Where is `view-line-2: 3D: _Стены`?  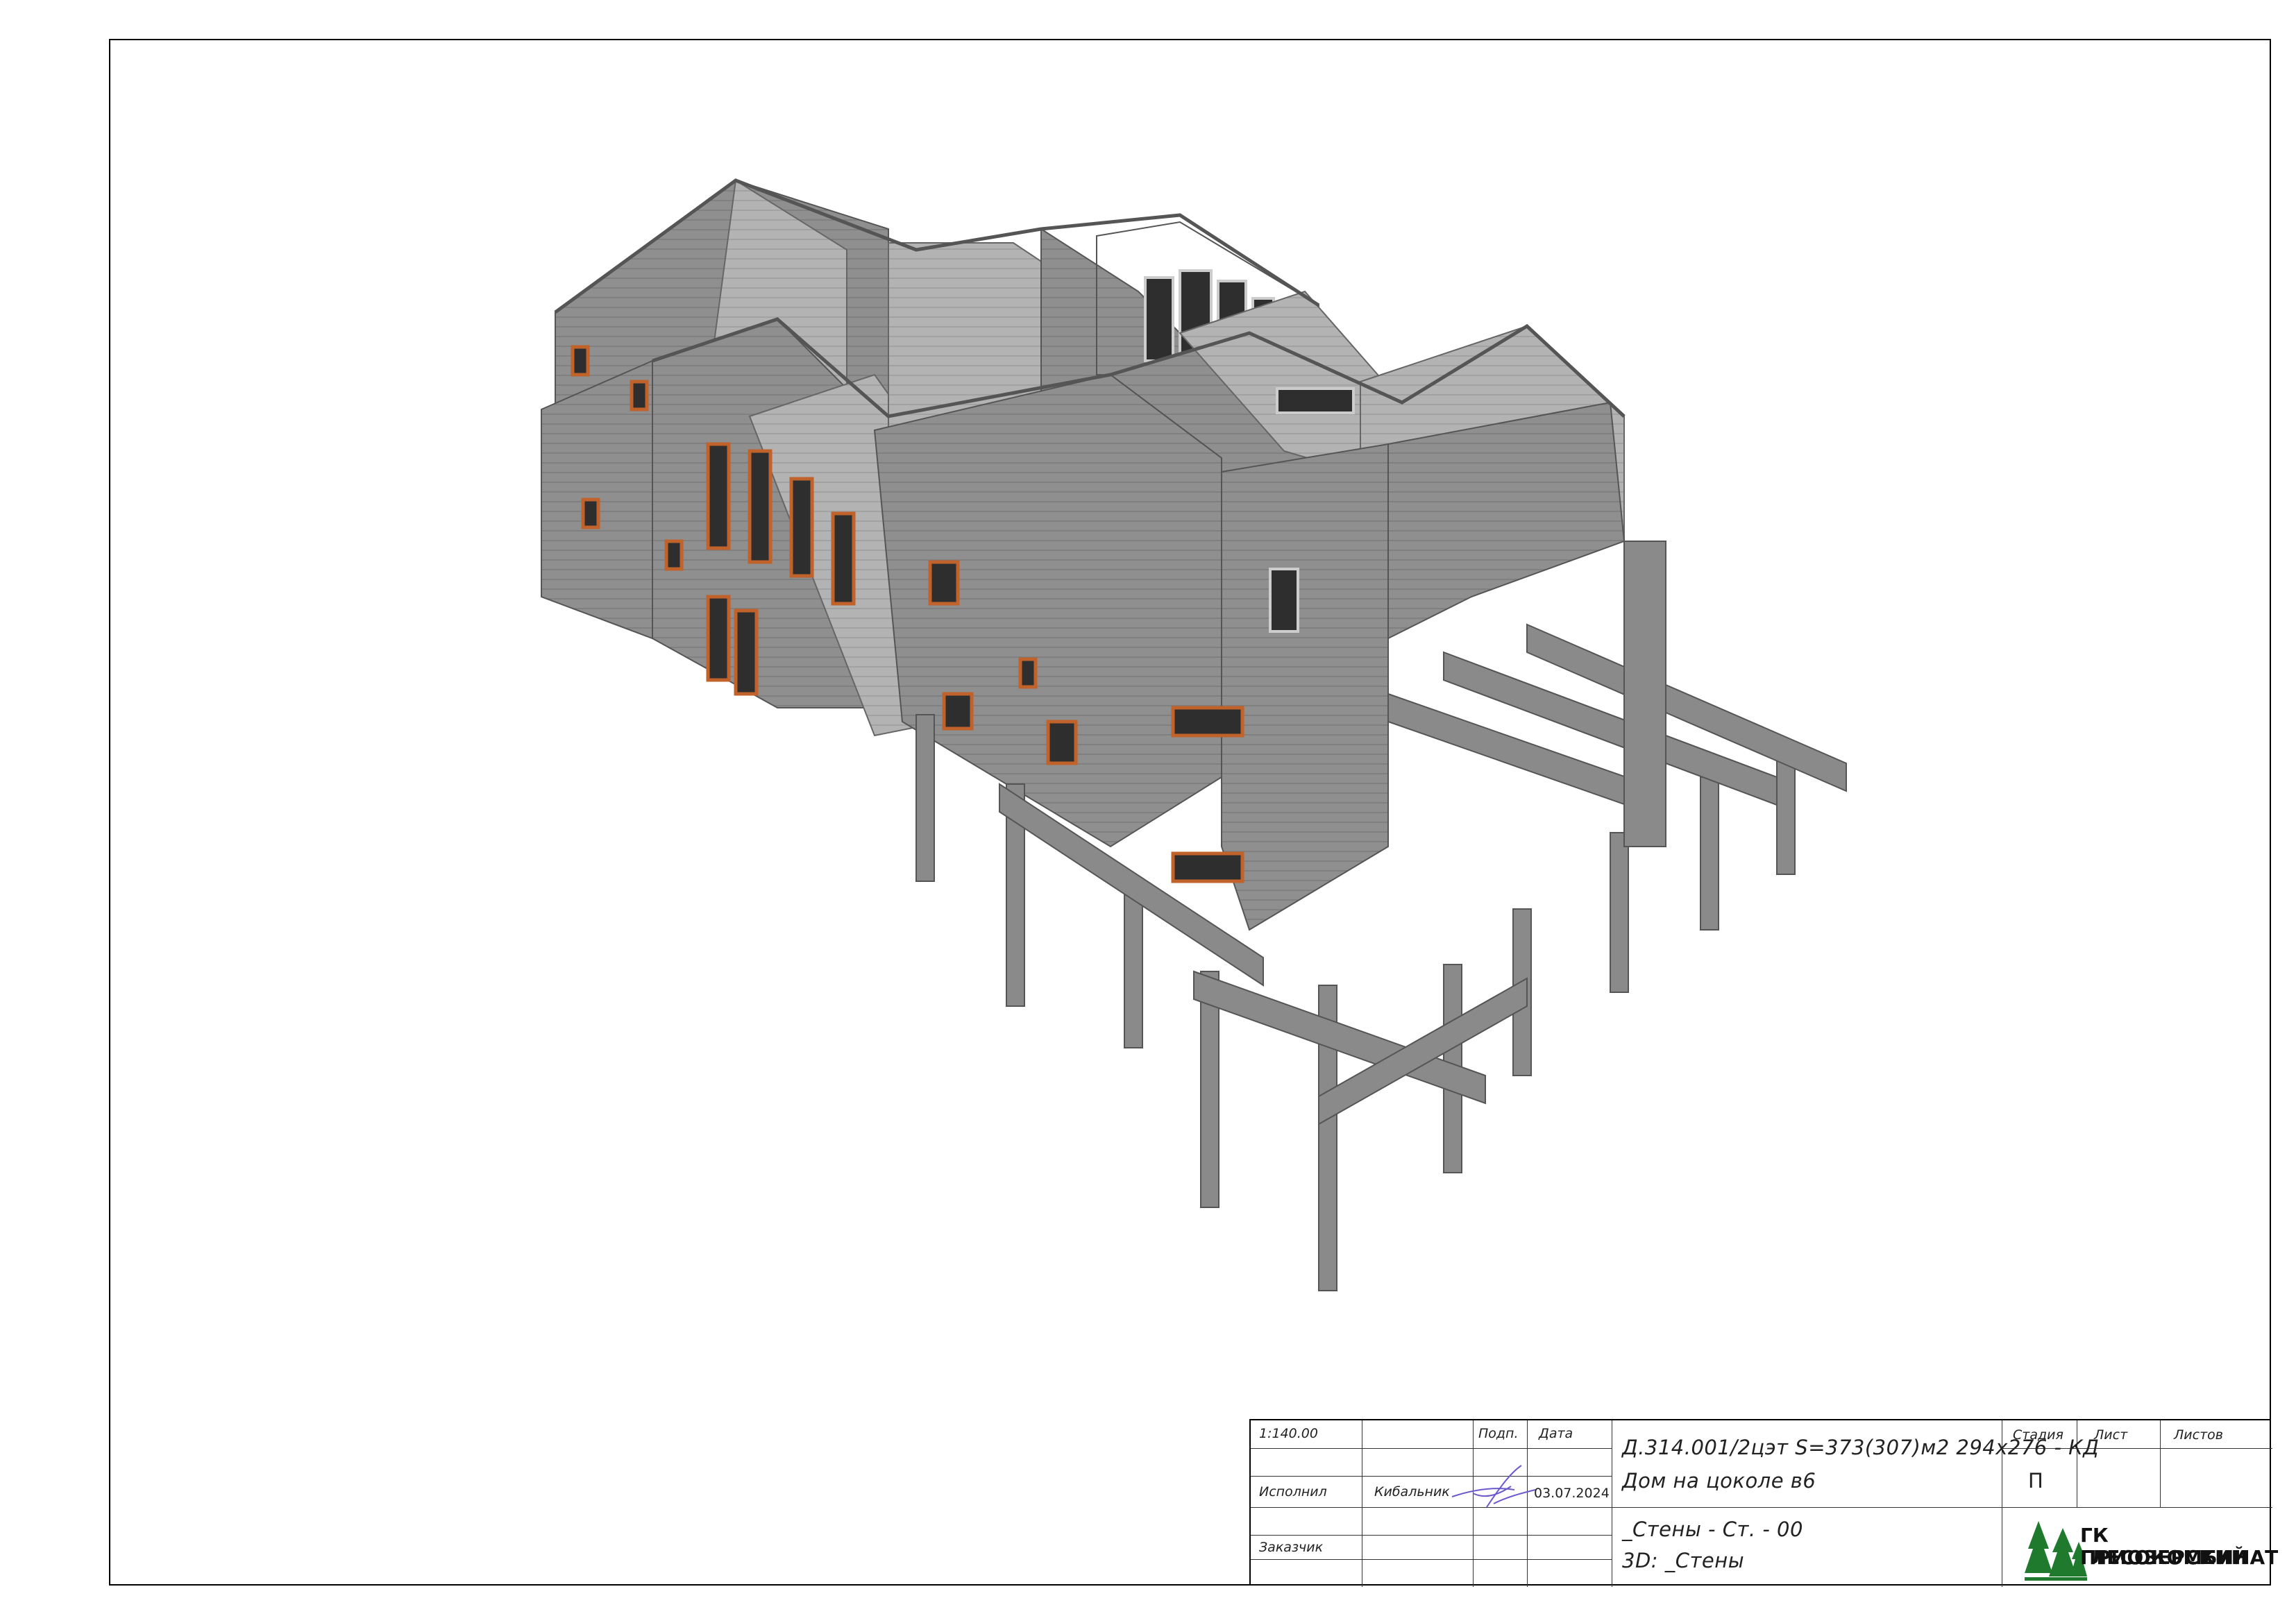 view-line-2: 3D: _Стены is located at coordinates (1684, 1560).